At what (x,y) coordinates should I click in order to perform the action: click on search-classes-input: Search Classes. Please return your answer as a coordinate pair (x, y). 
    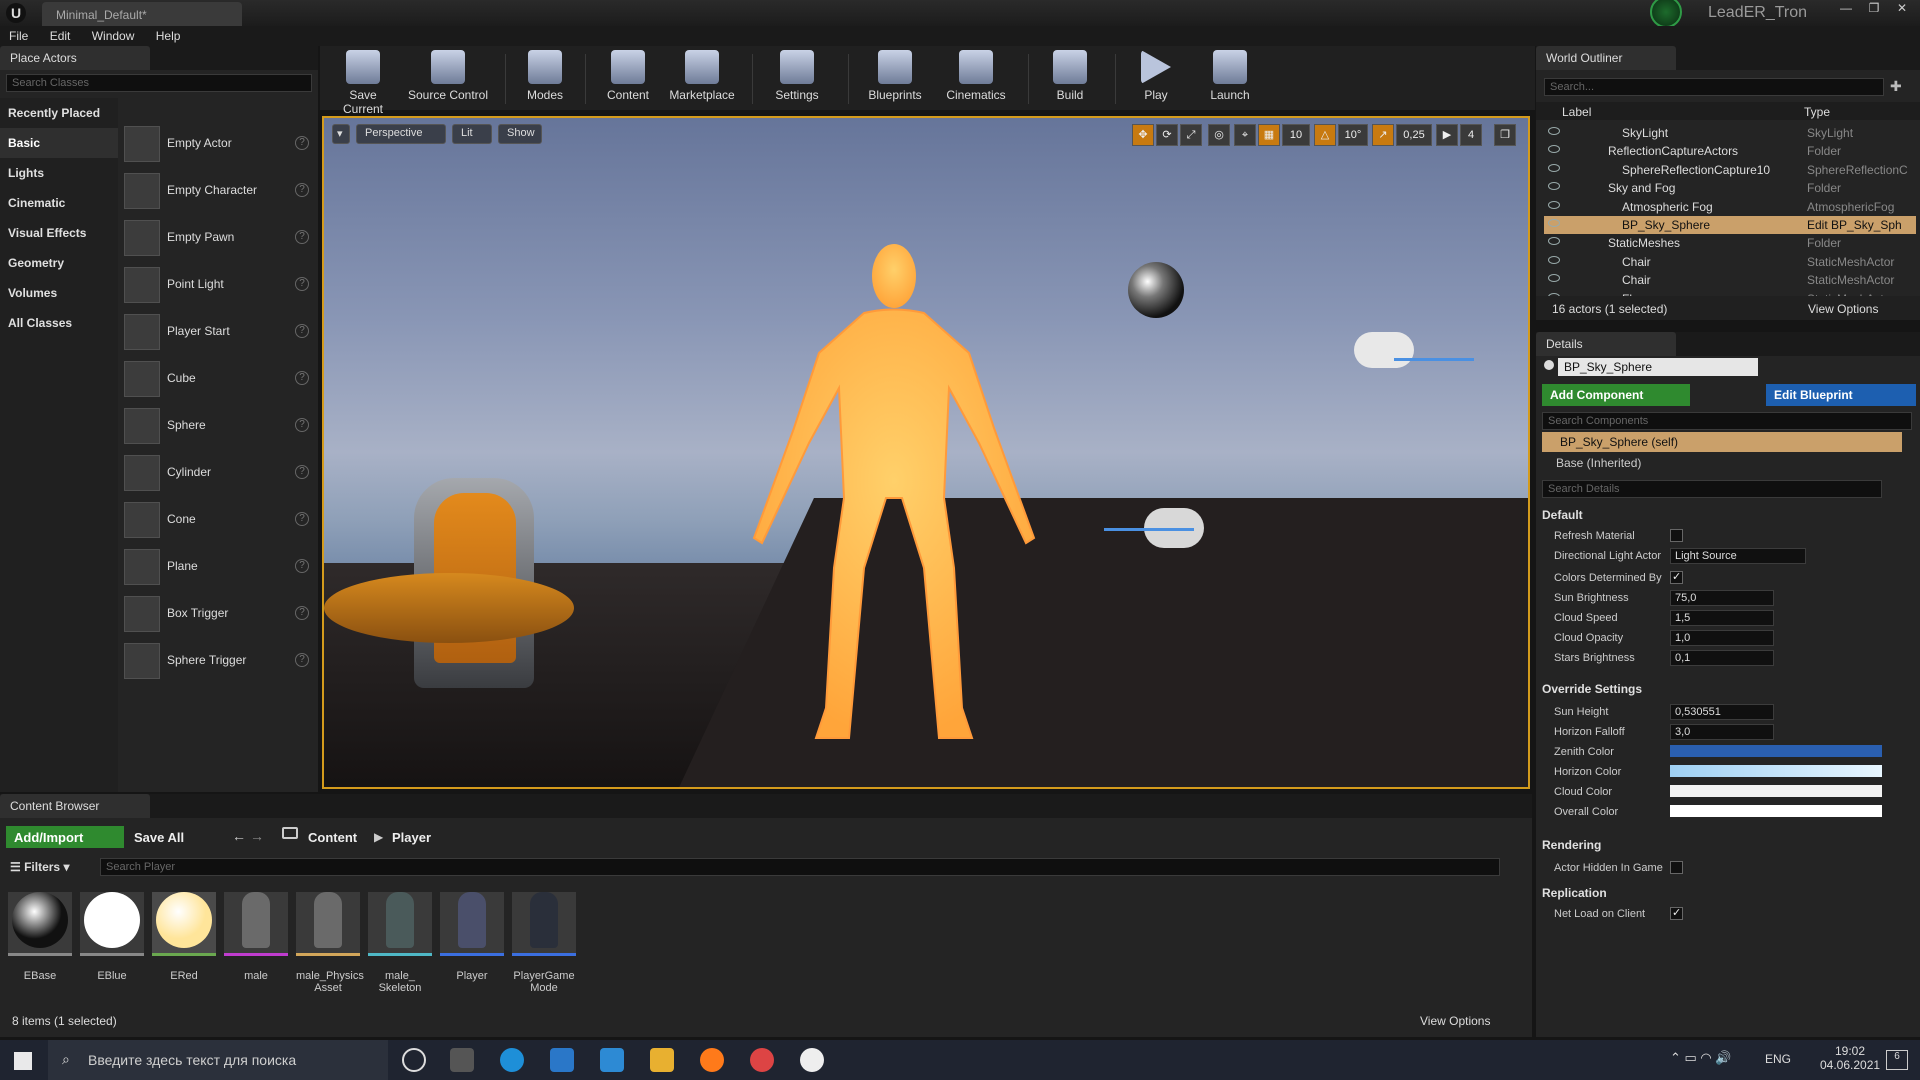
    Looking at the image, I should click on (159, 83).